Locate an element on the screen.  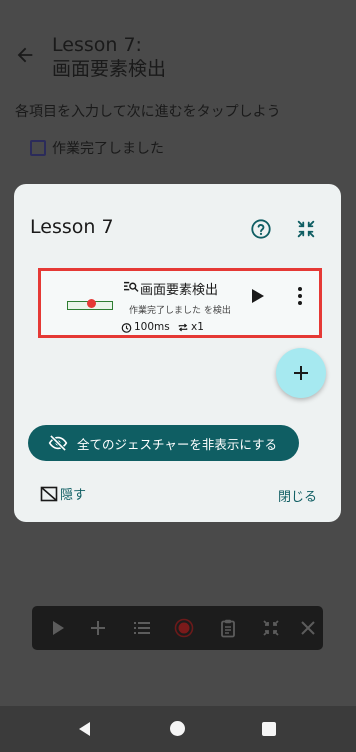
page-title-line1: Lesson 7: is located at coordinates (97, 45).